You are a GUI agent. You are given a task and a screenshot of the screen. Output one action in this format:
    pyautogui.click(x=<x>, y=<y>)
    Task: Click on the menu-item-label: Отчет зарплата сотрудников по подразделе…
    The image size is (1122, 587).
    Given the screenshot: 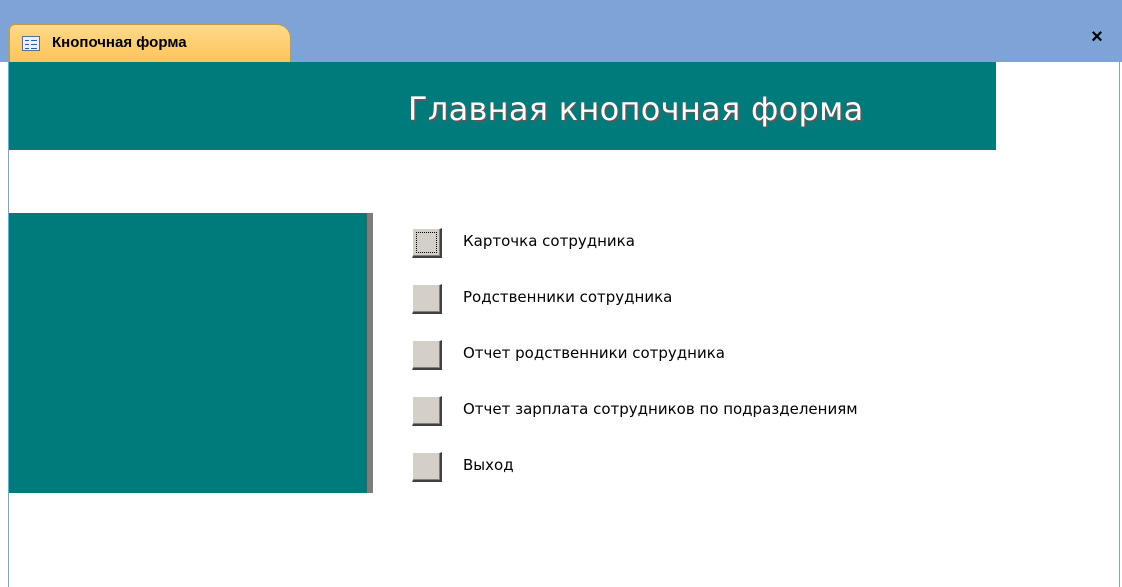 What is the action you would take?
    pyautogui.click(x=660, y=409)
    